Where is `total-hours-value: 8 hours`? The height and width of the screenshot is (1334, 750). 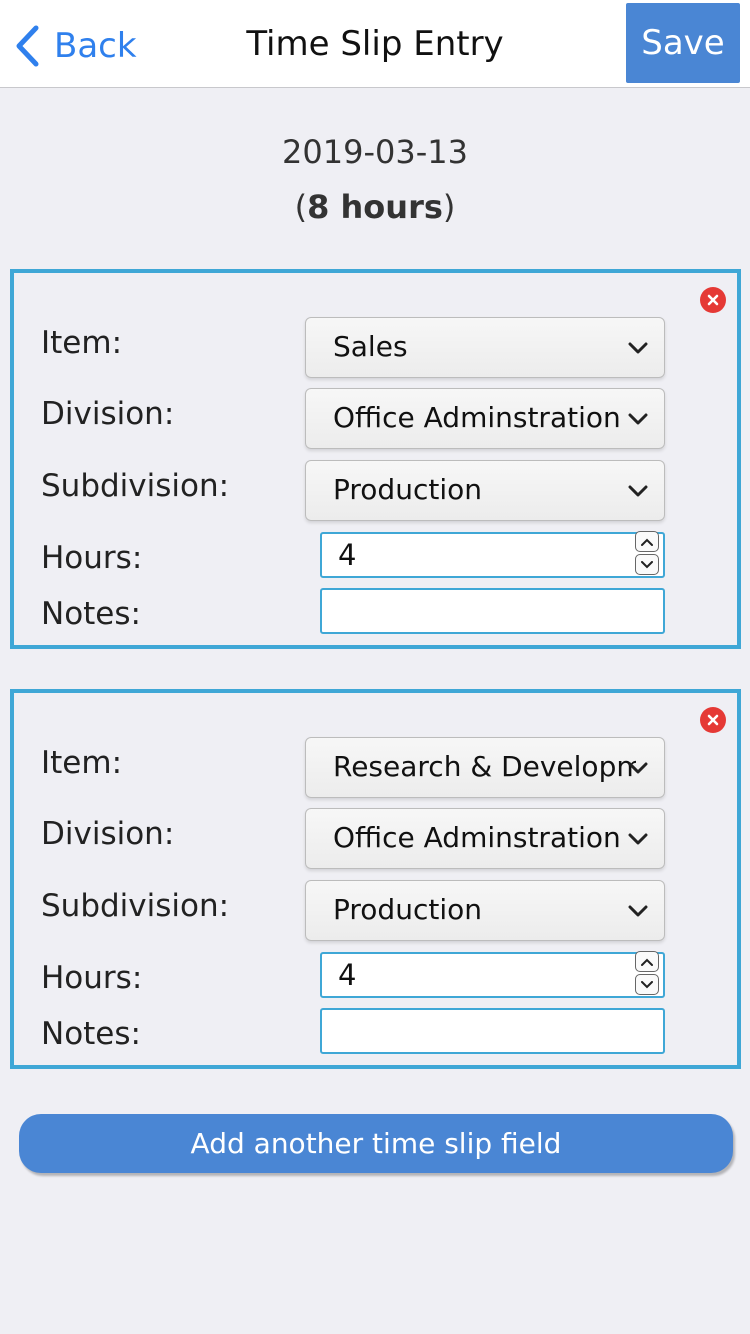
total-hours-value: 8 hours is located at coordinates (375, 207).